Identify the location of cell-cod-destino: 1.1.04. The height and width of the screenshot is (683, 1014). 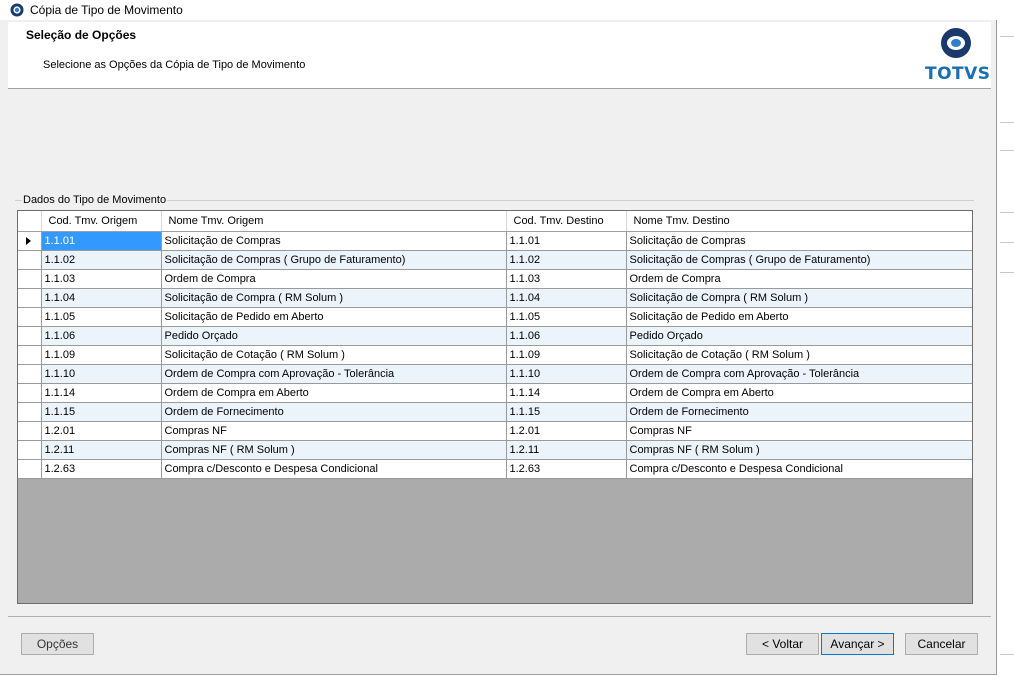
(566, 298).